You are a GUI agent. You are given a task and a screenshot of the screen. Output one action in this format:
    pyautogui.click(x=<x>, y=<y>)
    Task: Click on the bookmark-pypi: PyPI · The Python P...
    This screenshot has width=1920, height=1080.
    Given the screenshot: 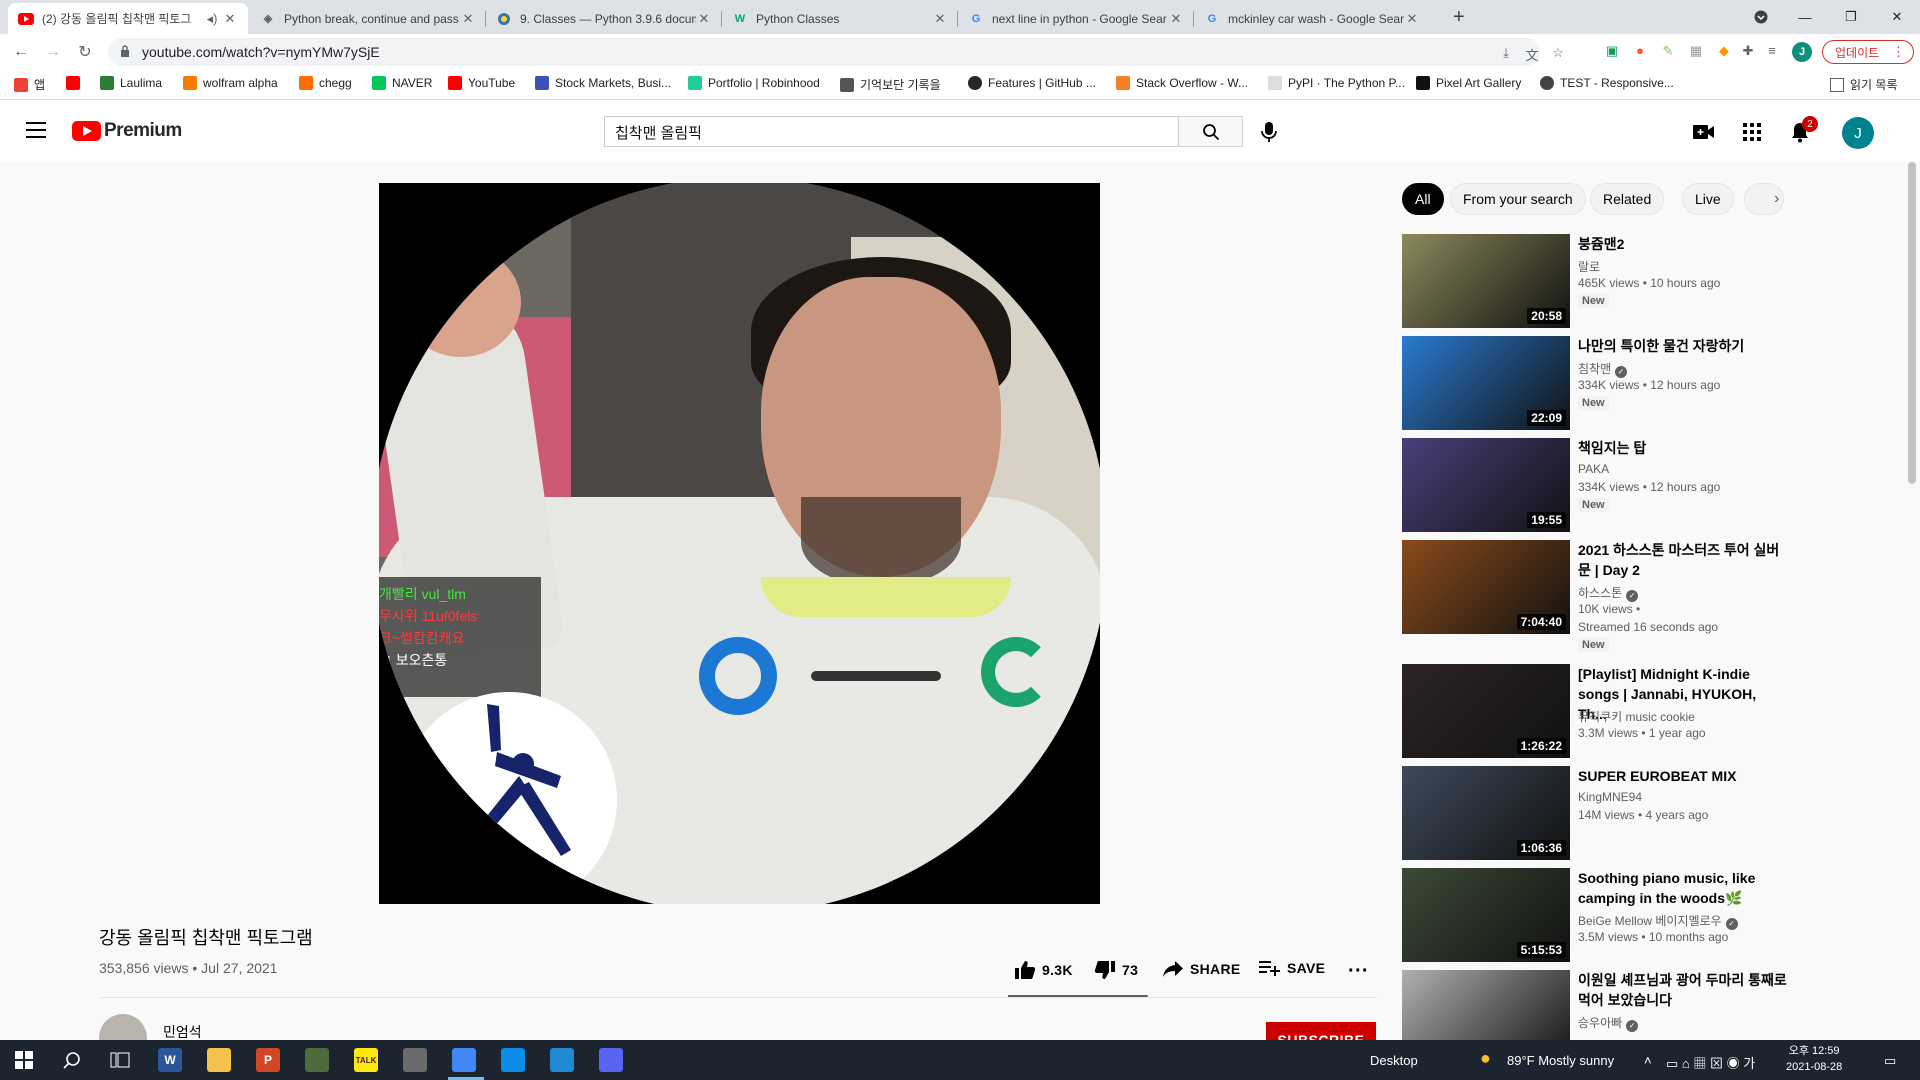 What is the action you would take?
    pyautogui.click(x=1336, y=83)
    